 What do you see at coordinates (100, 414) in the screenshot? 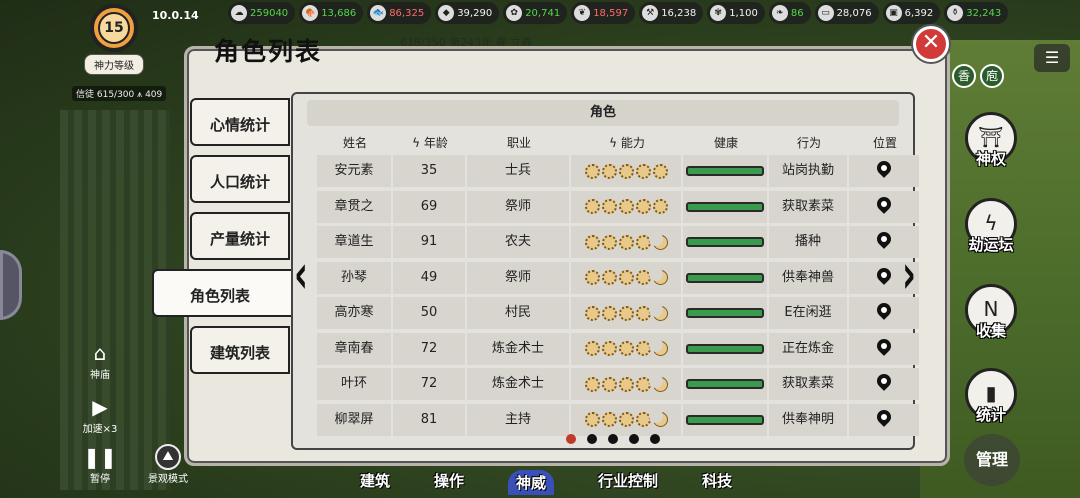
I see `left-control-1: ▶ 加速×3` at bounding box center [100, 414].